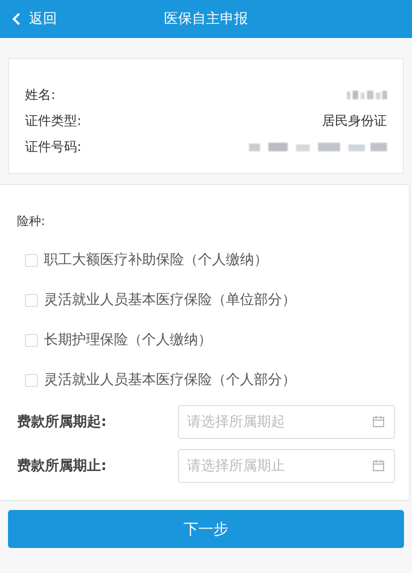 This screenshot has height=573, width=412. I want to click on insurance-option: 职工大额医疗补助保险（个人缴纳）, so click(217, 260).